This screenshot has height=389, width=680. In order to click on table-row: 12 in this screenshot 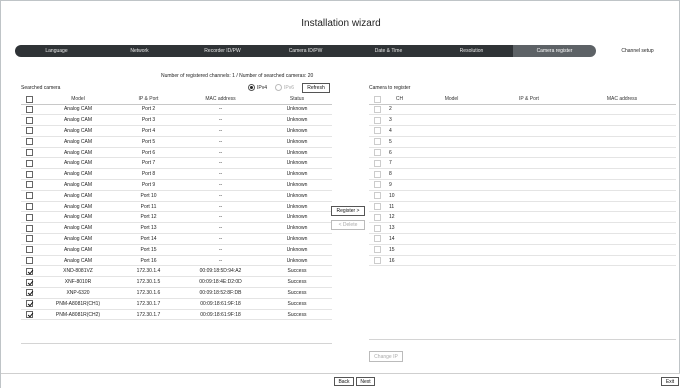, I will do `click(522, 217)`.